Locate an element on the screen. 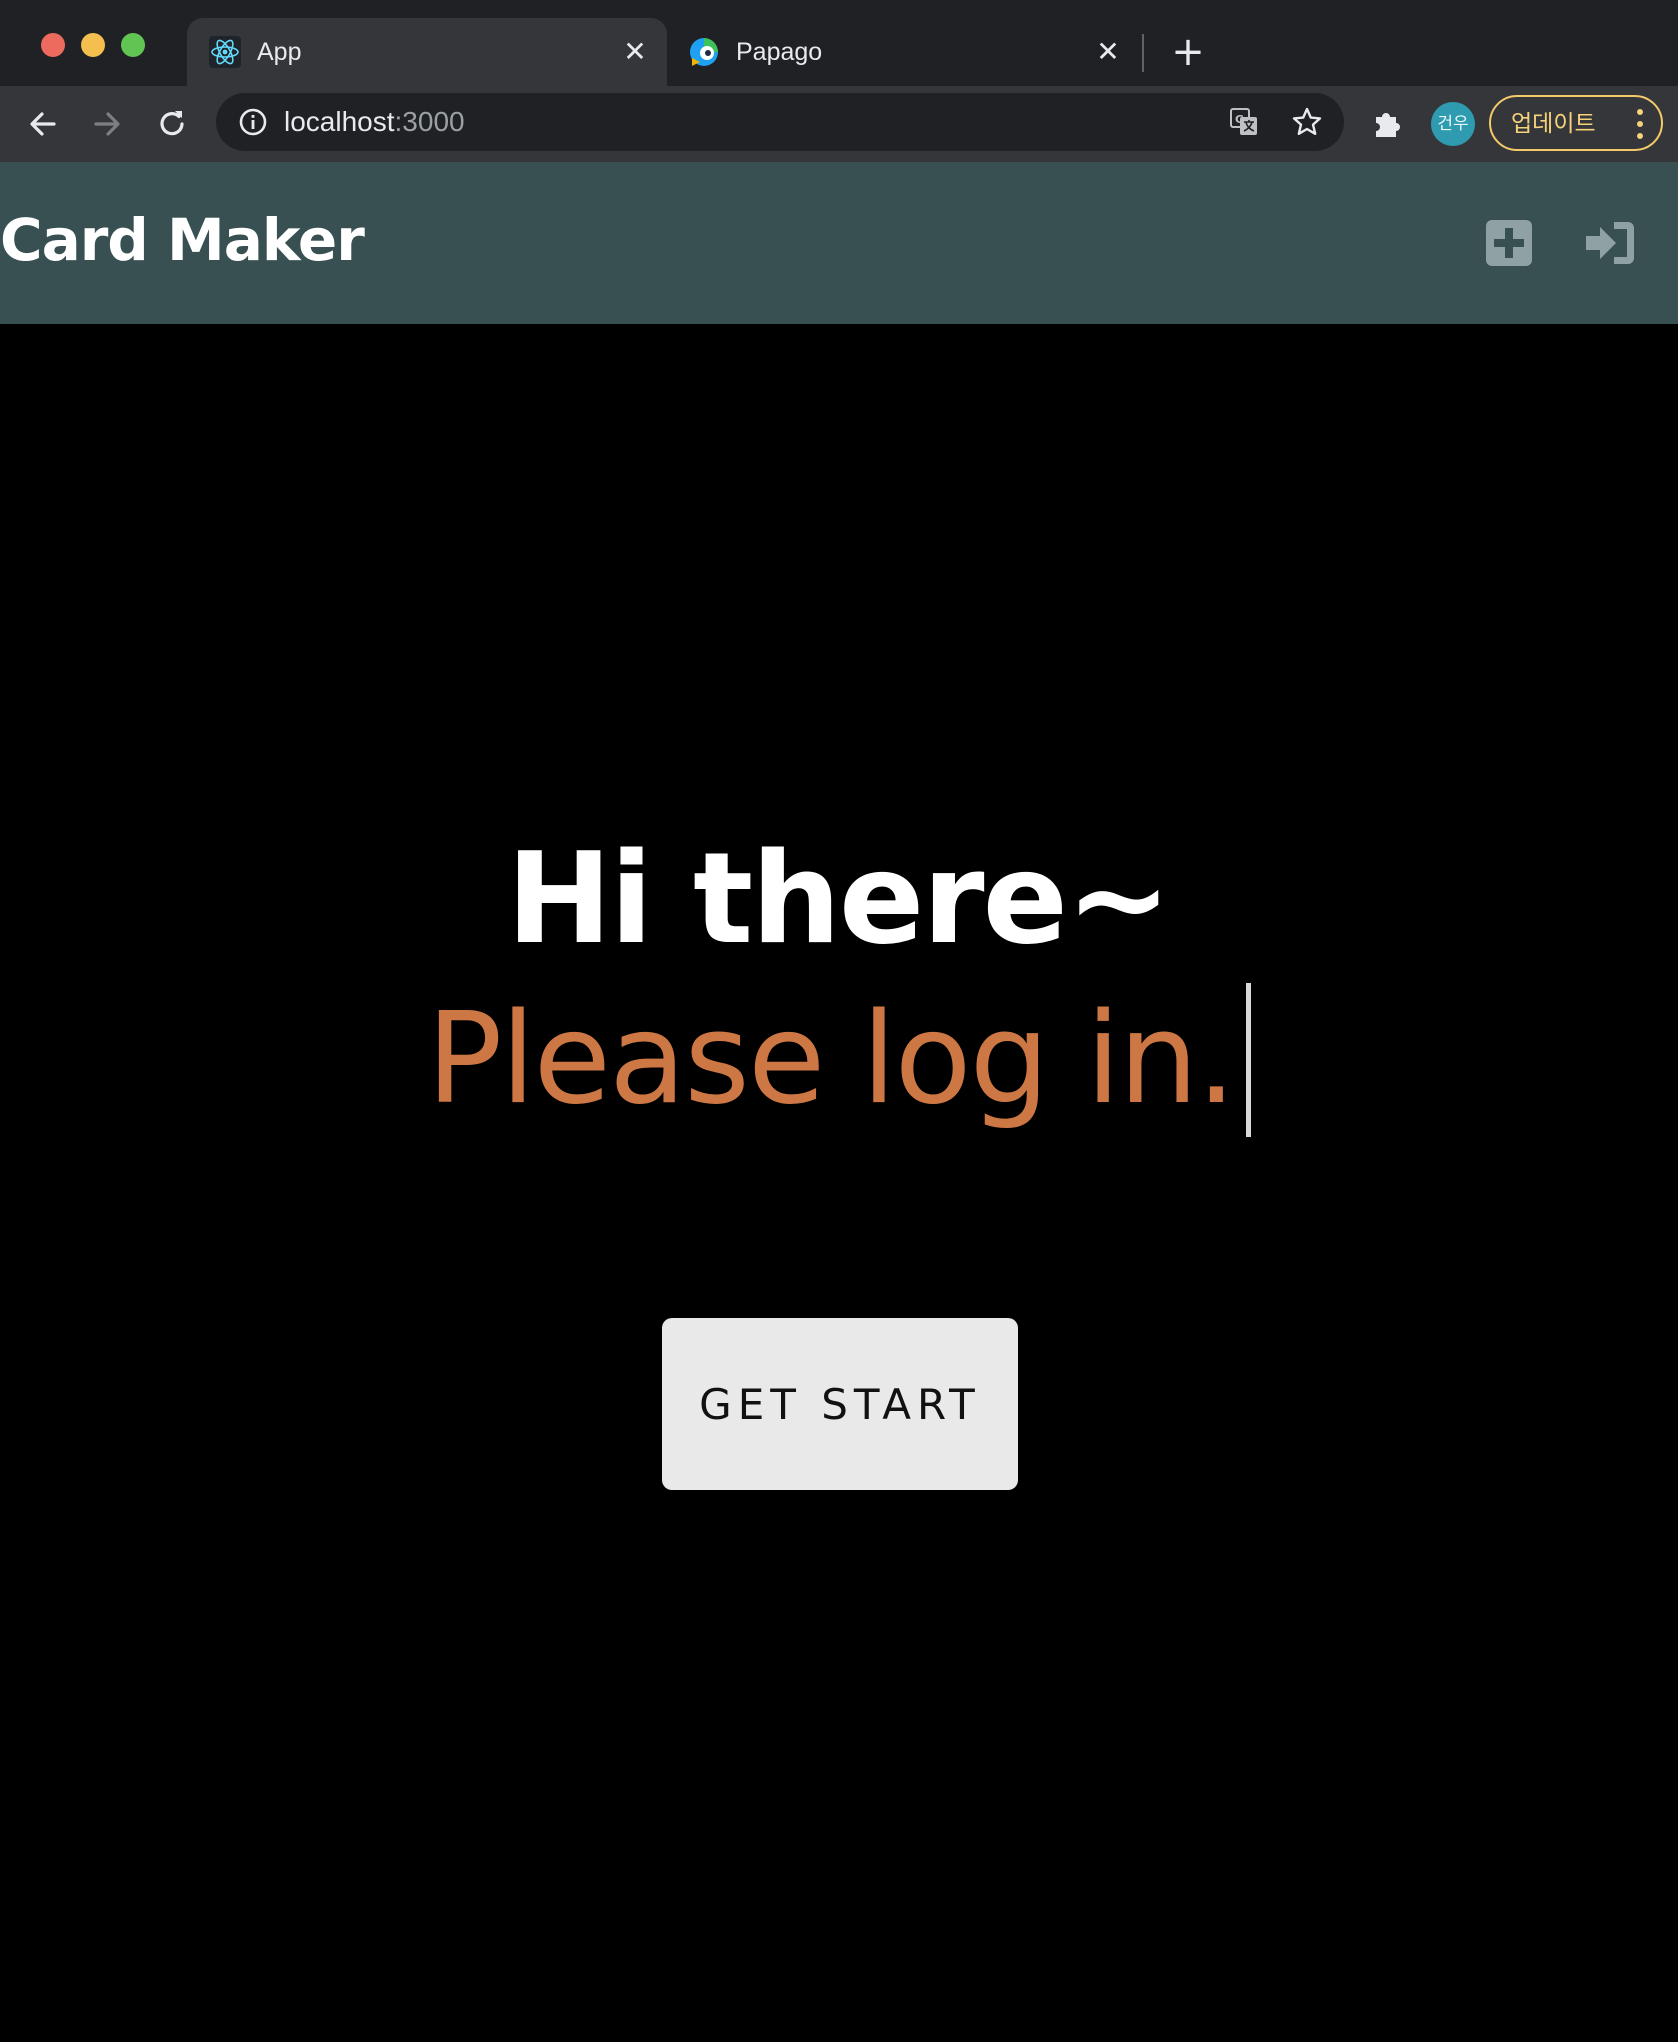  tab-title: Papago is located at coordinates (779, 52).